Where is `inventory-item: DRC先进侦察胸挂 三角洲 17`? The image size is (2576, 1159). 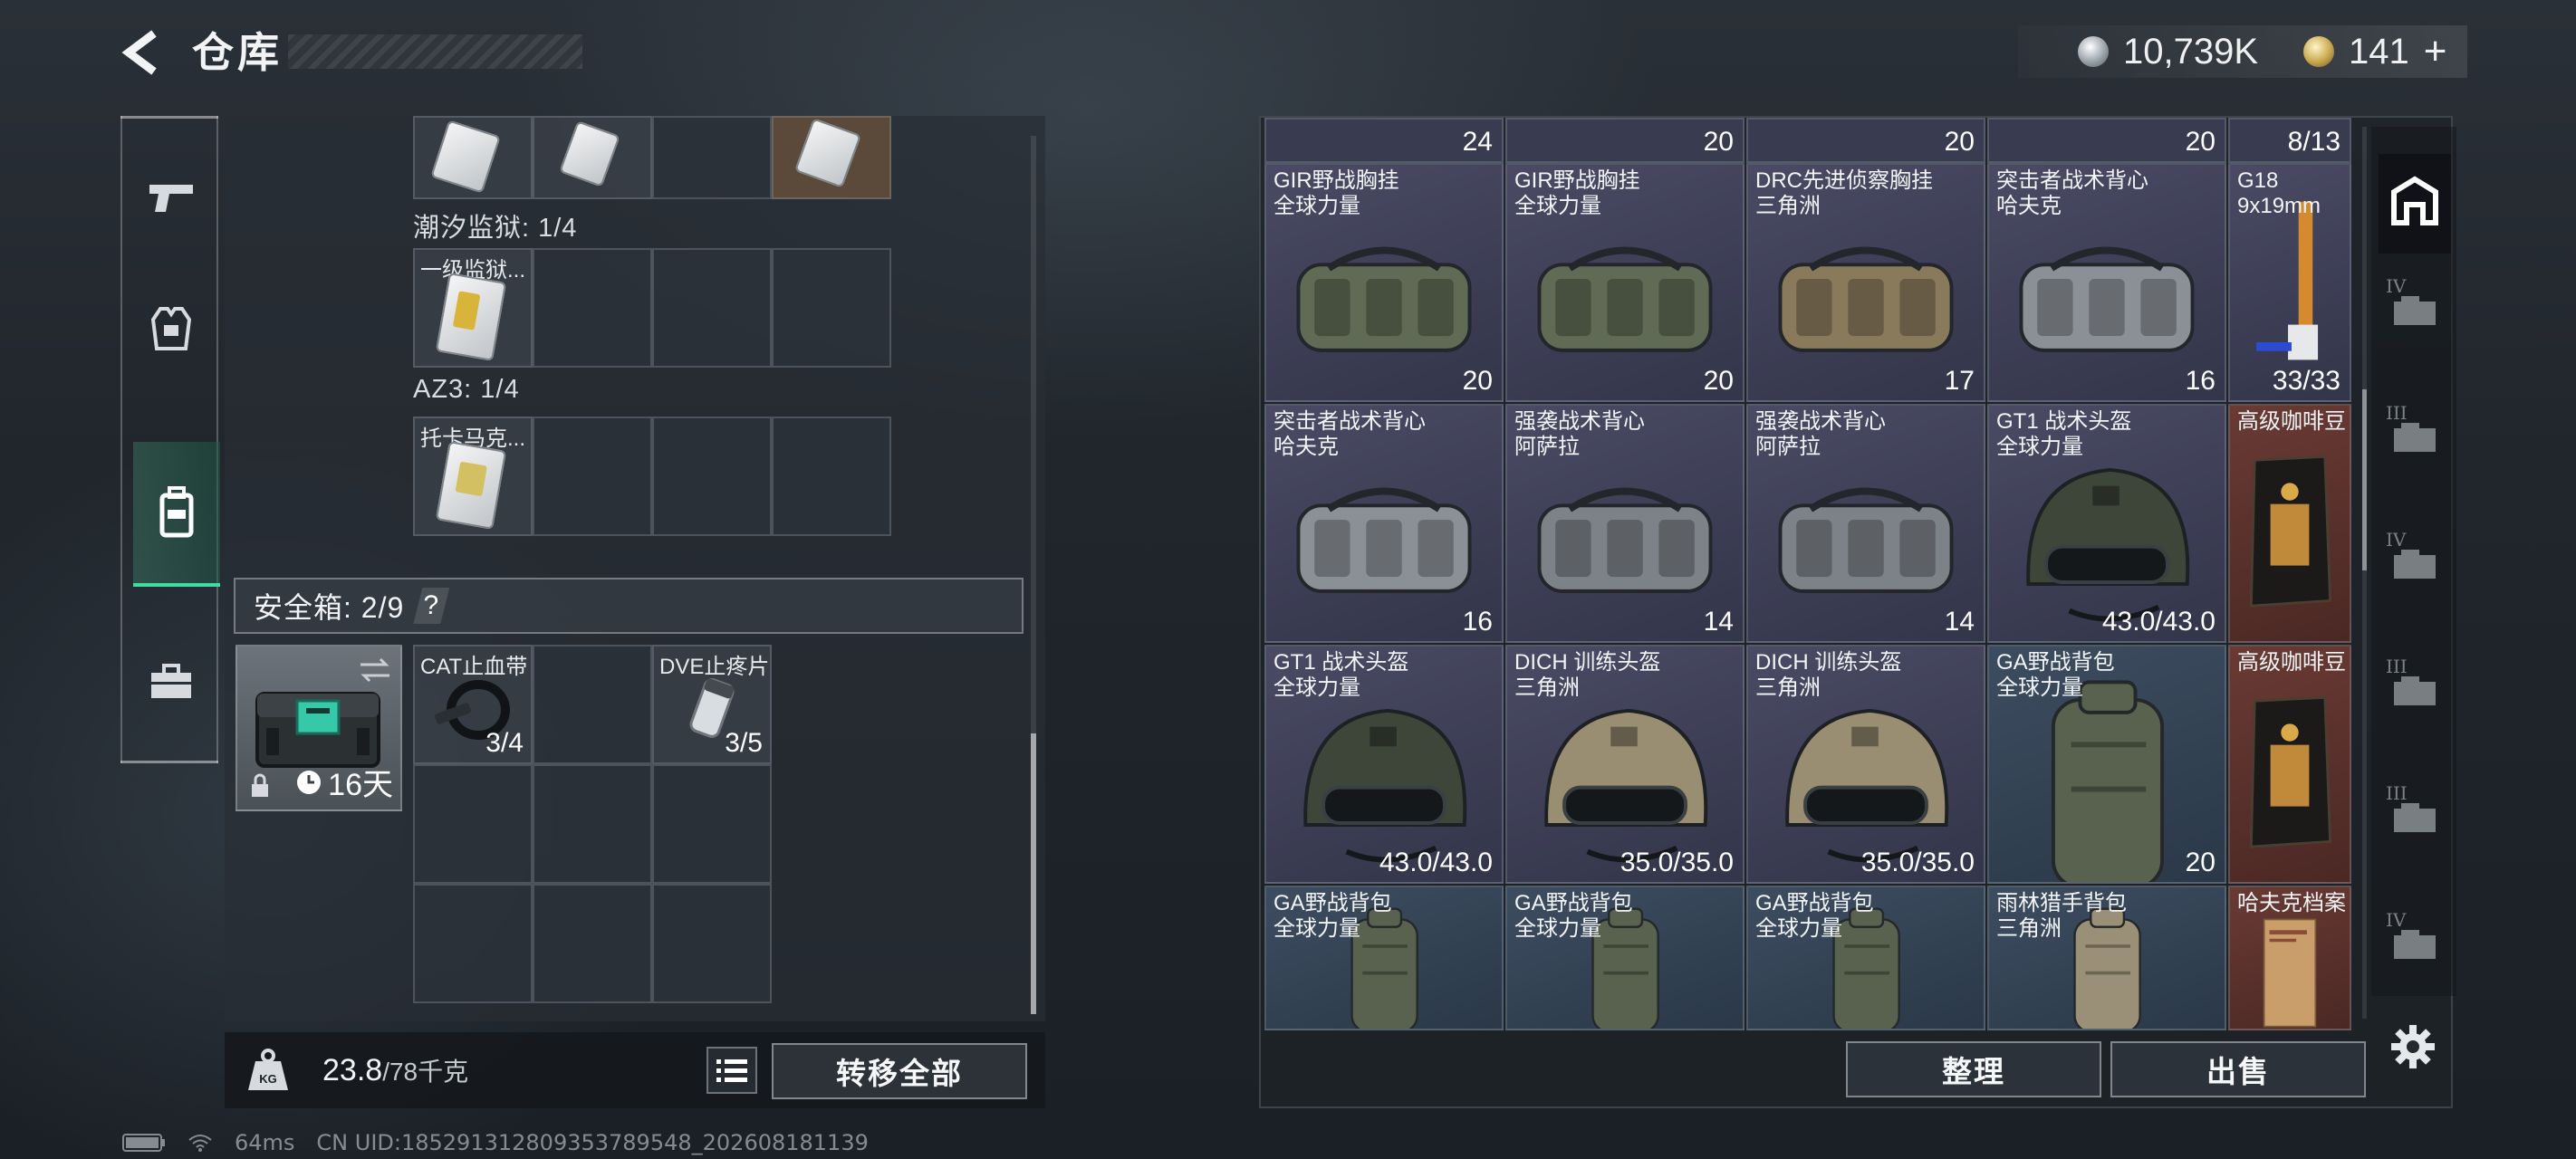 inventory-item: DRC先进侦察胸挂 三角洲 17 is located at coordinates (1865, 283).